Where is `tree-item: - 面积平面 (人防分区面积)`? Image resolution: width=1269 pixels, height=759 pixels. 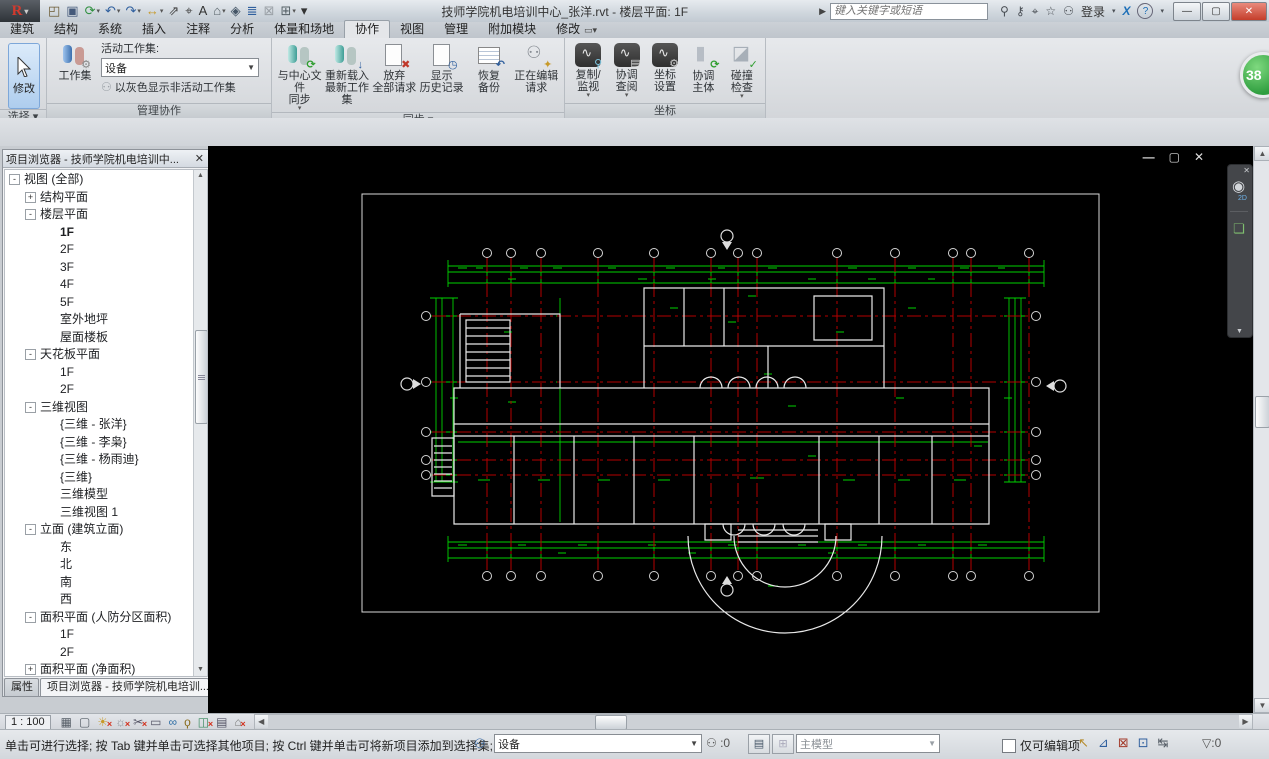 tree-item: - 面积平面 (人防分区面积) is located at coordinates (106, 618).